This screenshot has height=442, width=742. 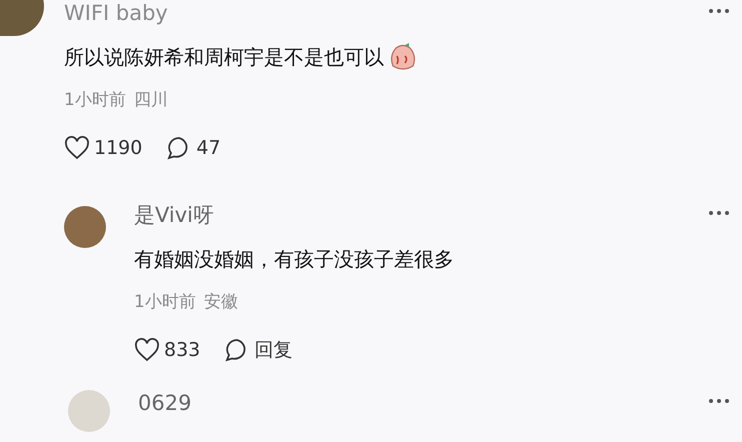 I want to click on comment-text: 有婚姻没婚姻，有孩子没孩子差很多, so click(x=294, y=259).